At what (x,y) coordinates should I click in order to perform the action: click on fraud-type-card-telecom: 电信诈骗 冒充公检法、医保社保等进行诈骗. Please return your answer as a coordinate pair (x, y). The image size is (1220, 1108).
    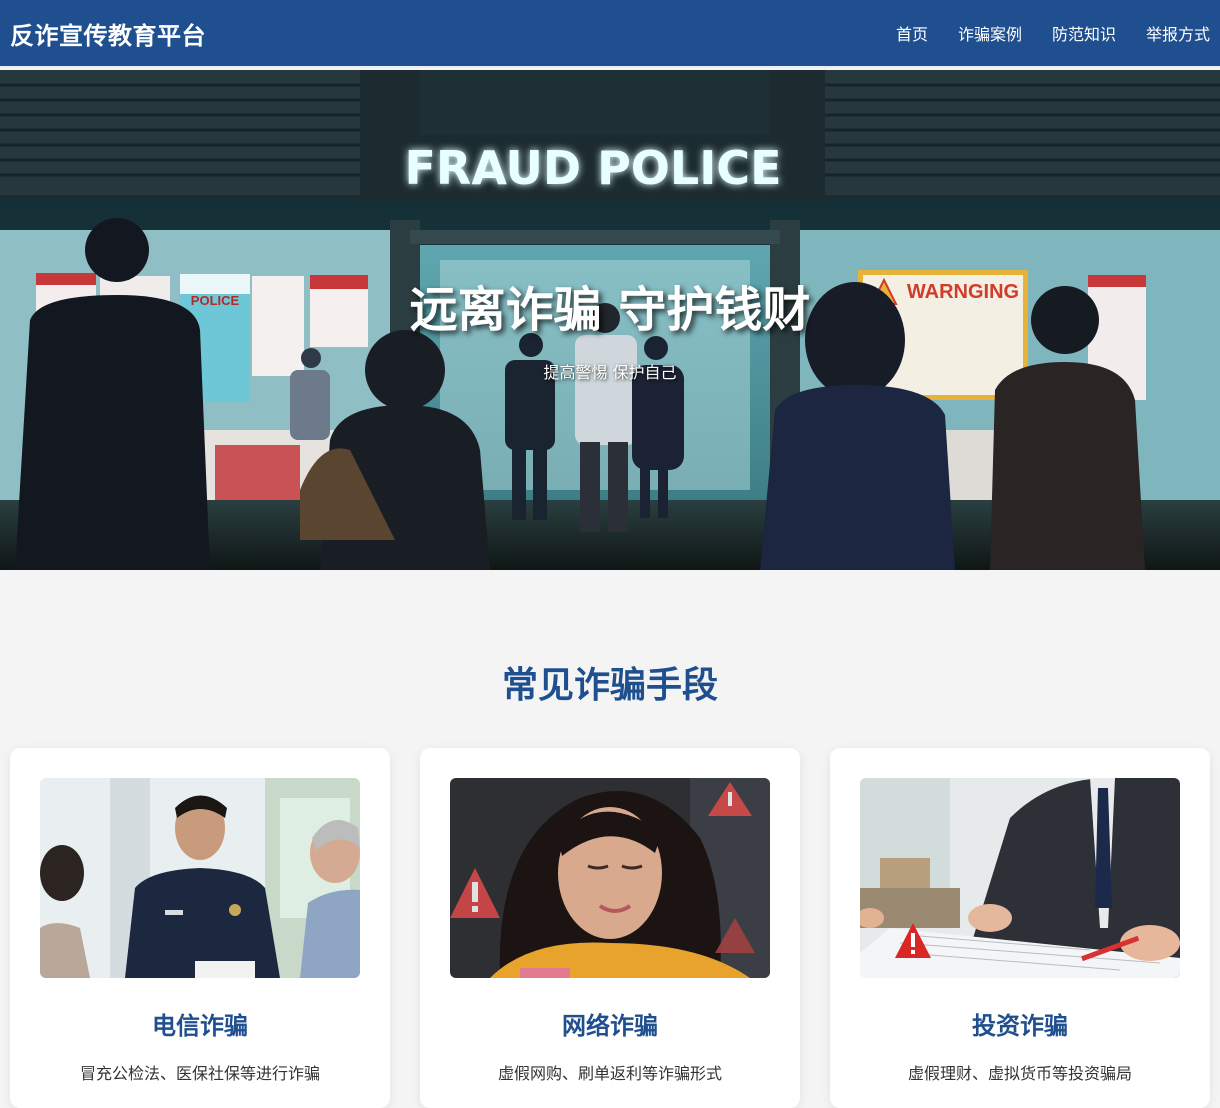
    Looking at the image, I should click on (200, 928).